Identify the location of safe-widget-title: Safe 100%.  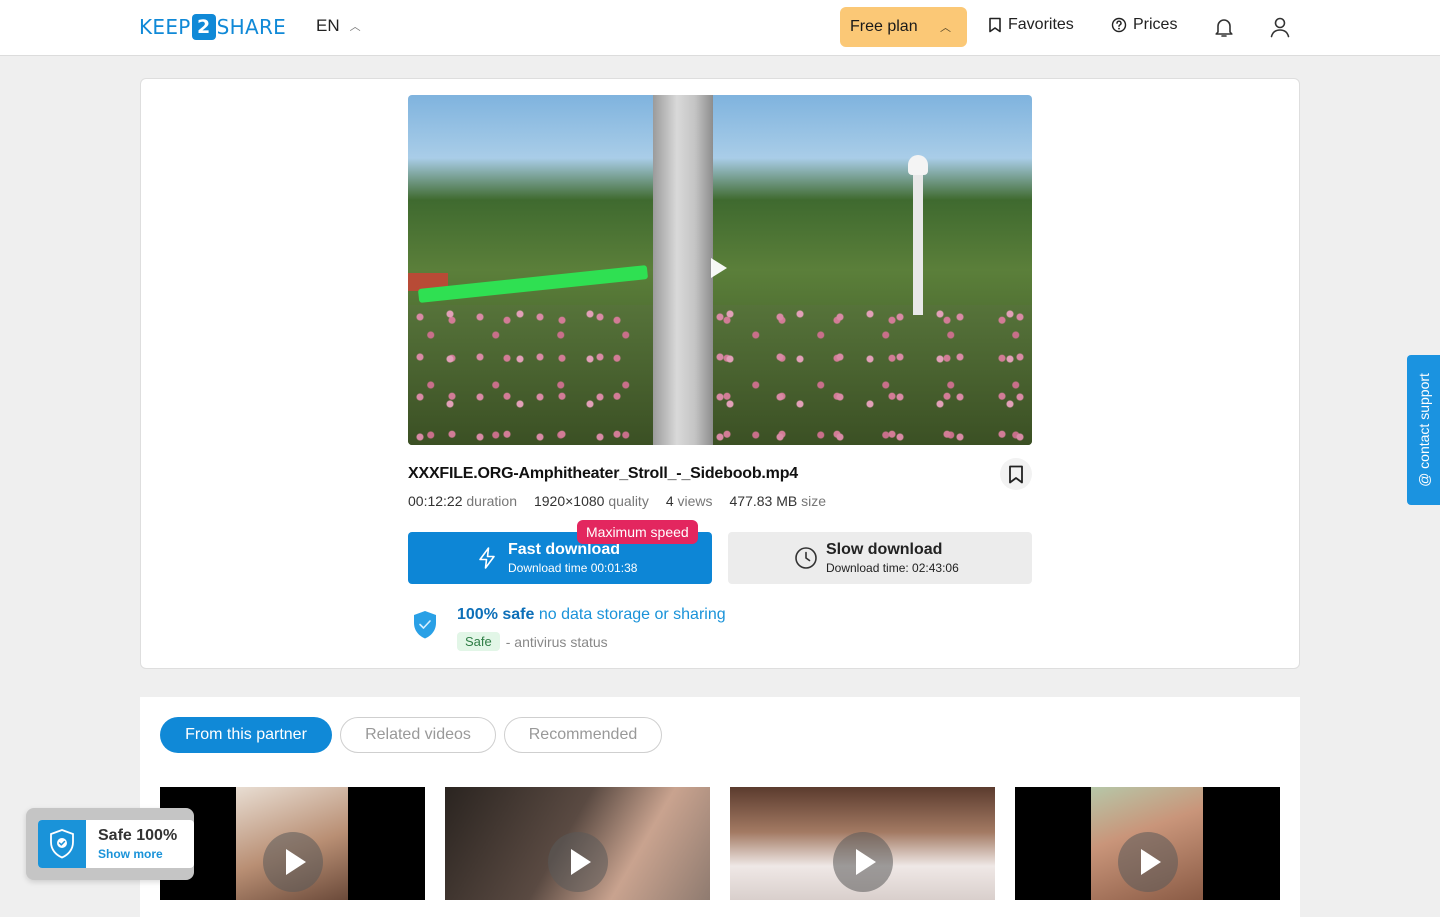
(138, 835).